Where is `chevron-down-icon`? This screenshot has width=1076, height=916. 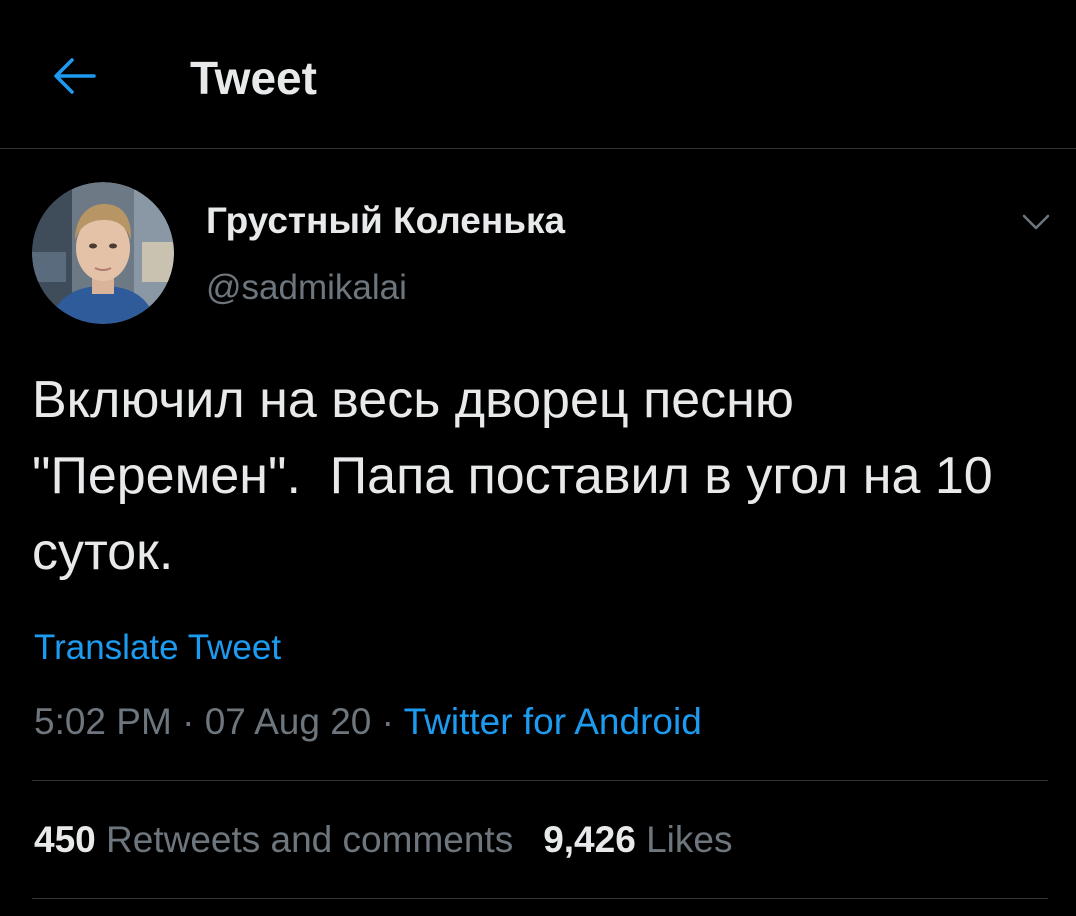
chevron-down-icon is located at coordinates (1036, 222).